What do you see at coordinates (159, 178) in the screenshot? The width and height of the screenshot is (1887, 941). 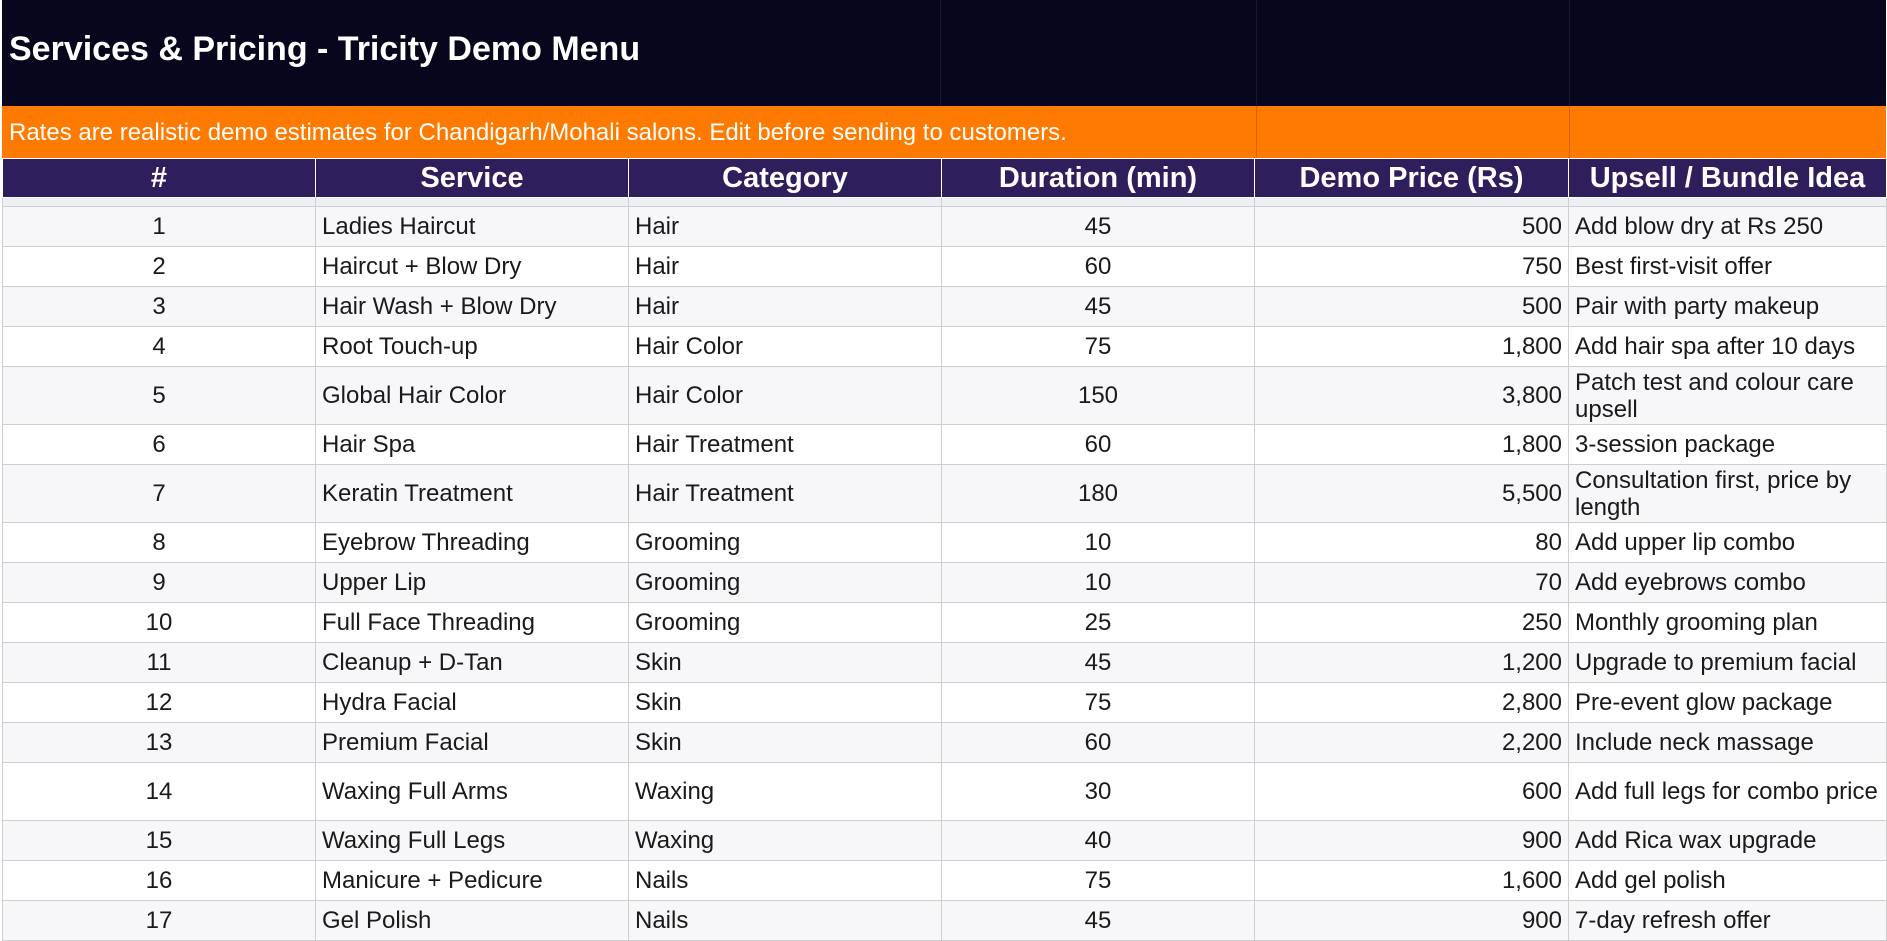 I see `column-header-number: #` at bounding box center [159, 178].